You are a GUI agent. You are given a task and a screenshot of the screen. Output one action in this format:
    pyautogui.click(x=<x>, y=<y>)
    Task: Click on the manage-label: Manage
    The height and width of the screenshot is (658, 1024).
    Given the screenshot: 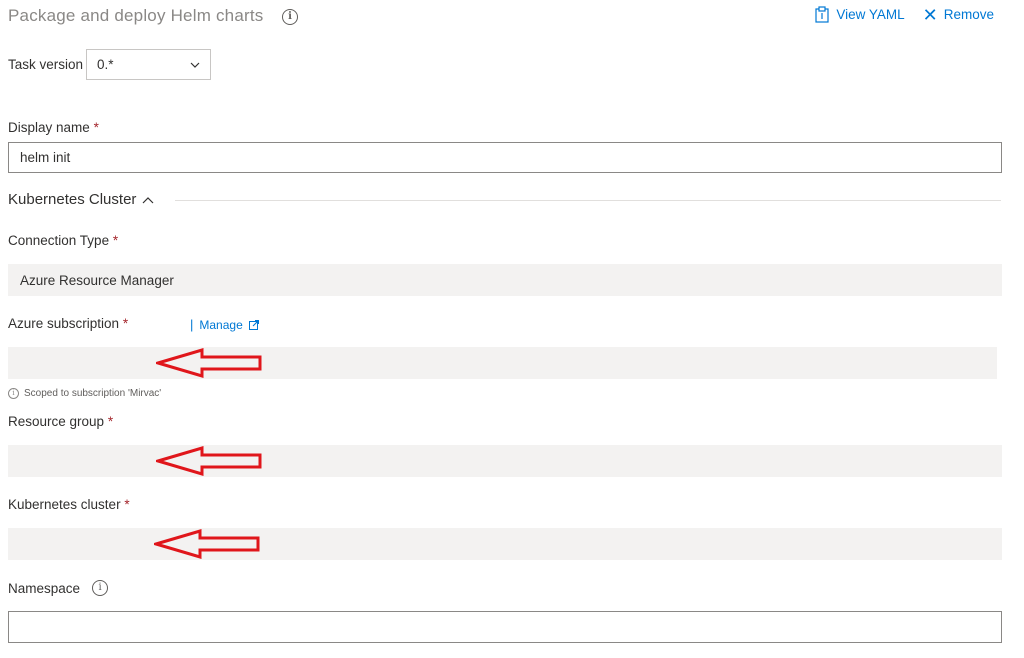 What is the action you would take?
    pyautogui.click(x=221, y=324)
    